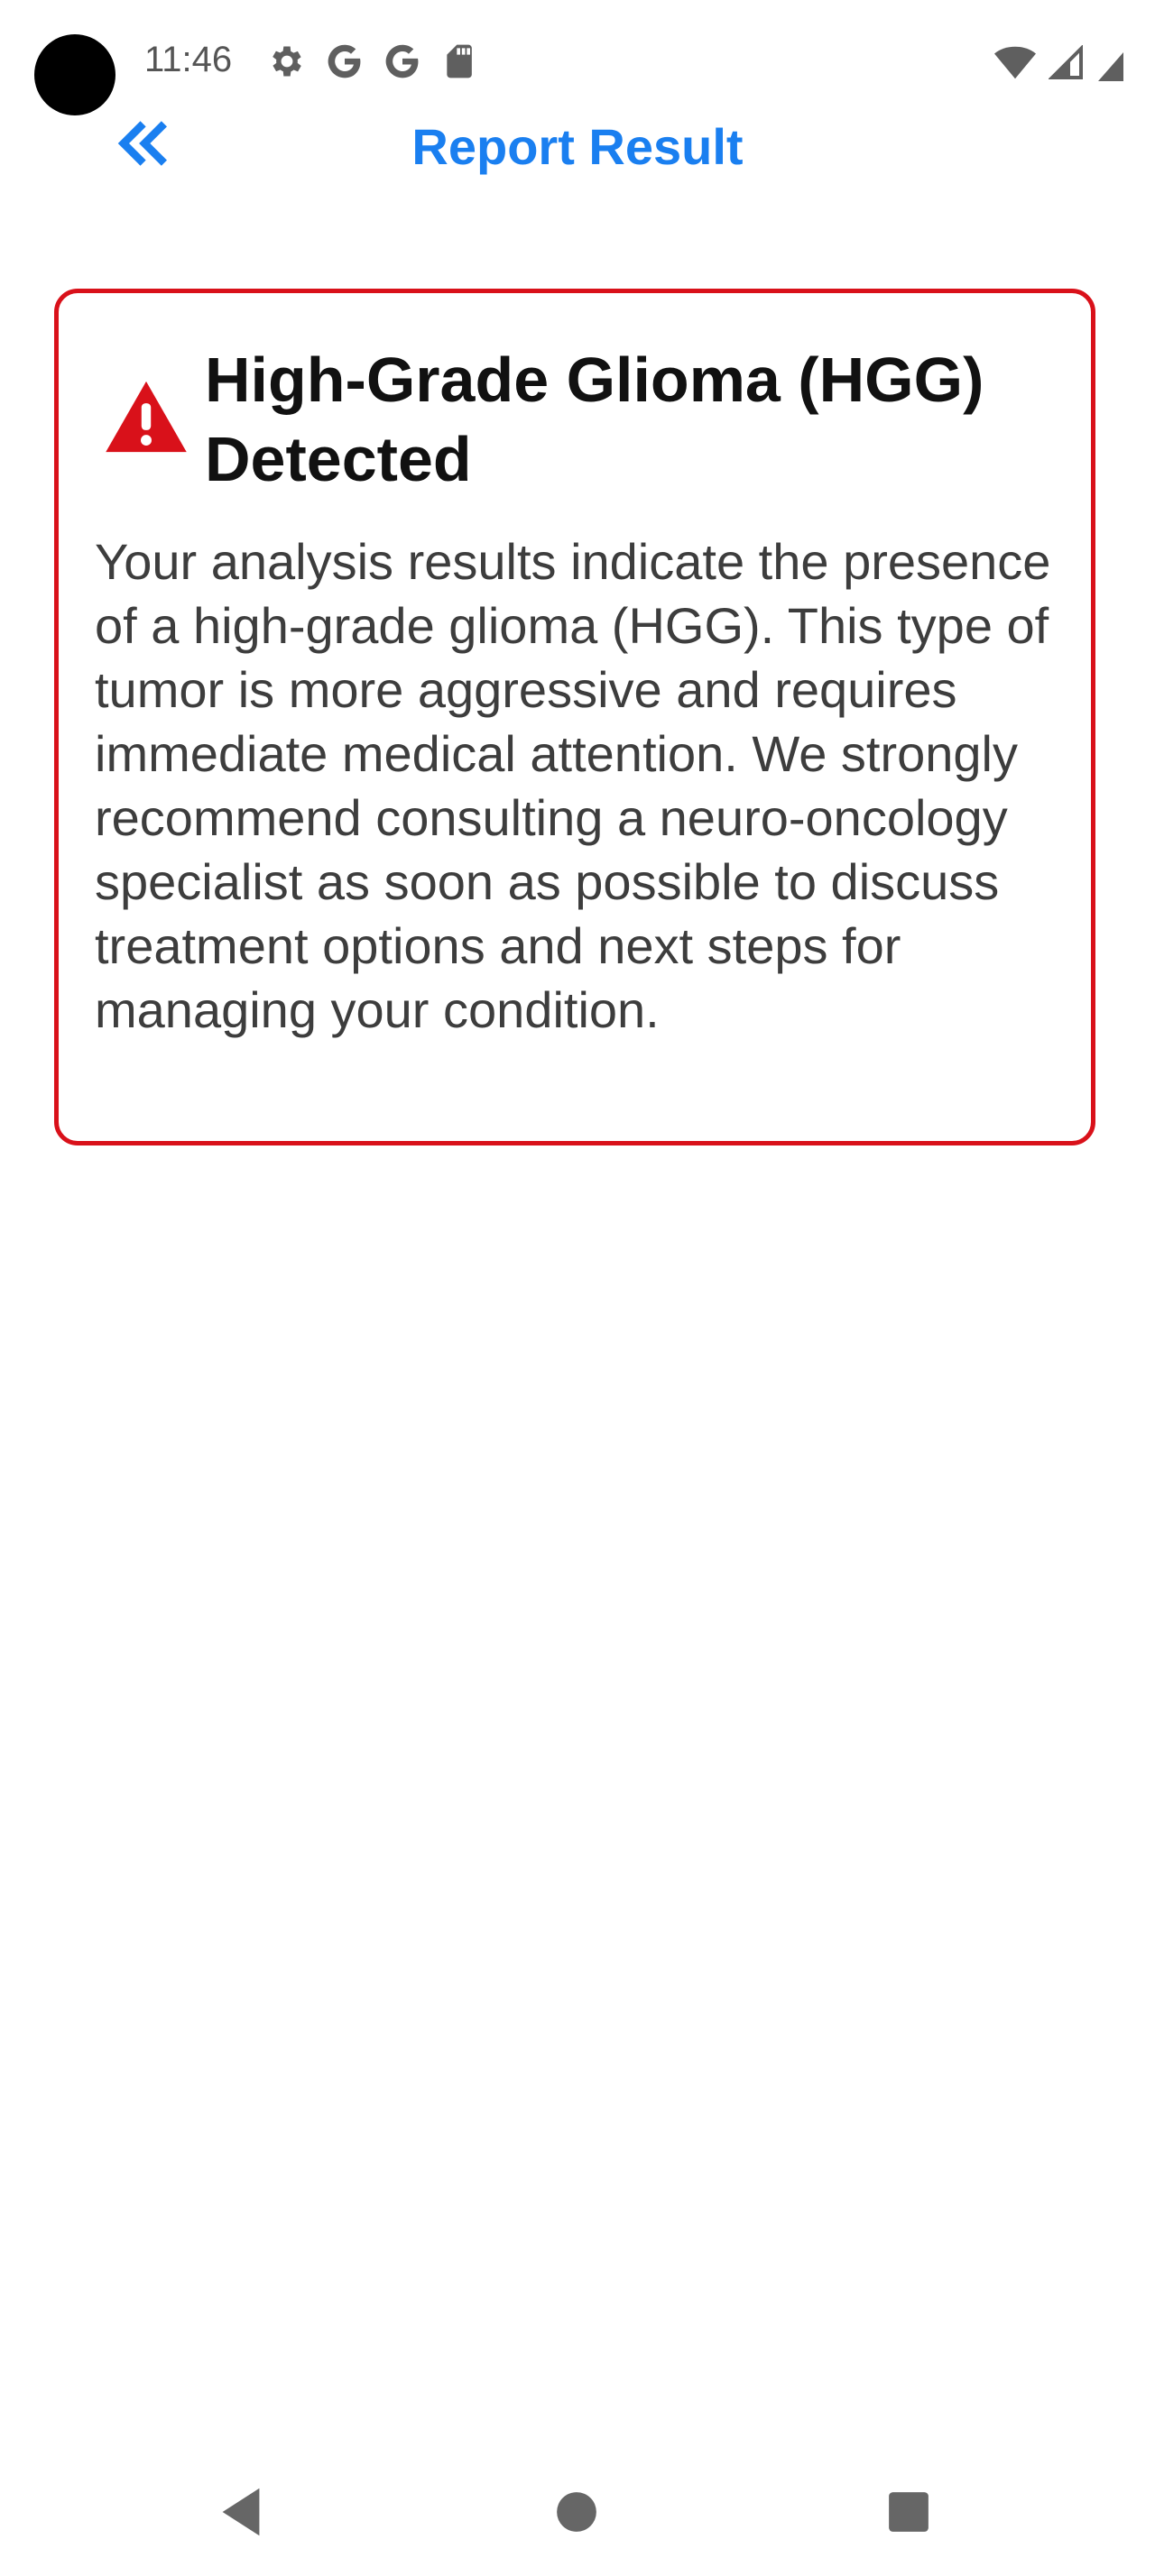  What do you see at coordinates (188, 59) in the screenshot?
I see `status-time: 11:46` at bounding box center [188, 59].